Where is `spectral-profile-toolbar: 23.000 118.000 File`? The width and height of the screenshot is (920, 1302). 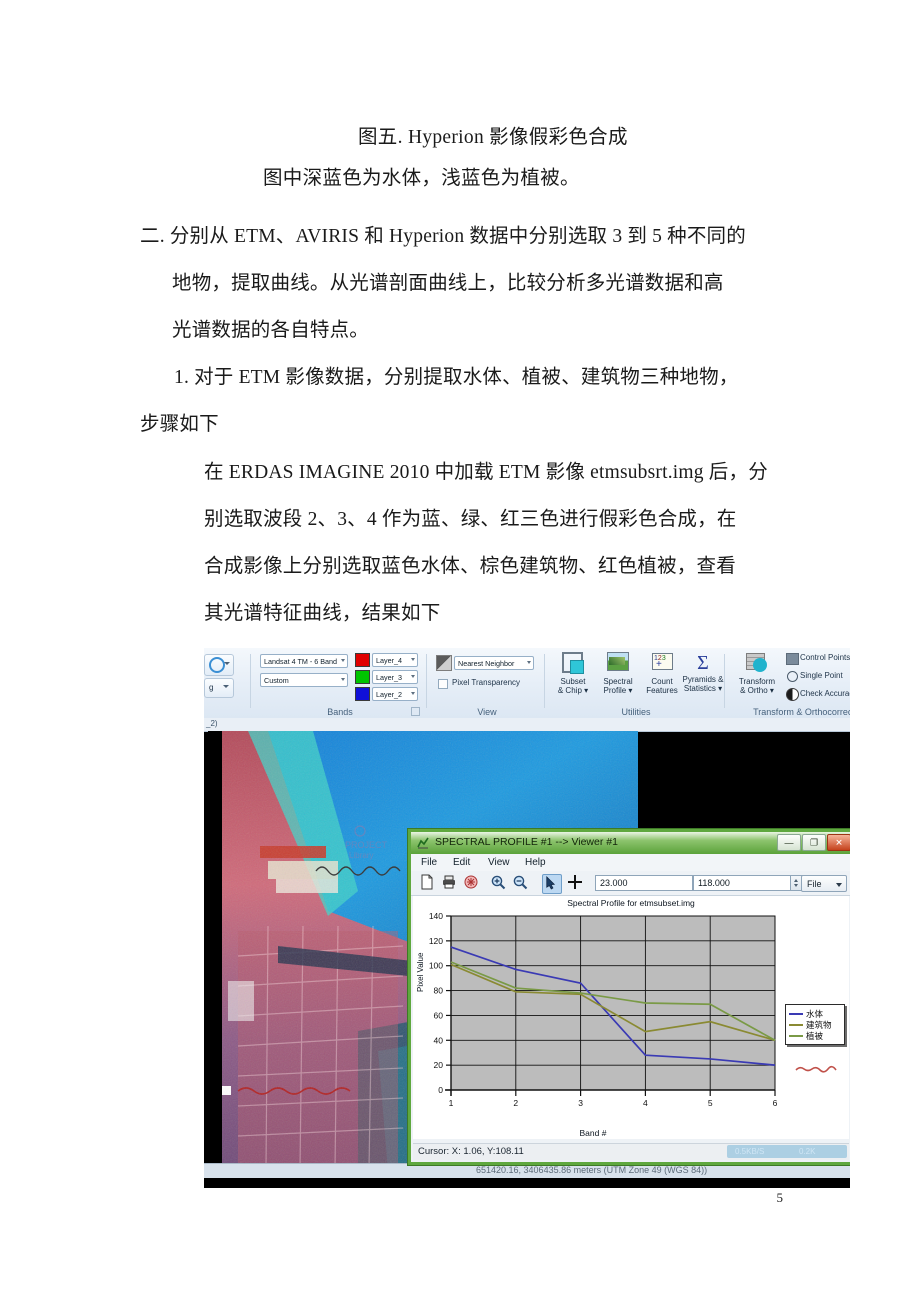 spectral-profile-toolbar: 23.000 118.000 File is located at coordinates (630, 883).